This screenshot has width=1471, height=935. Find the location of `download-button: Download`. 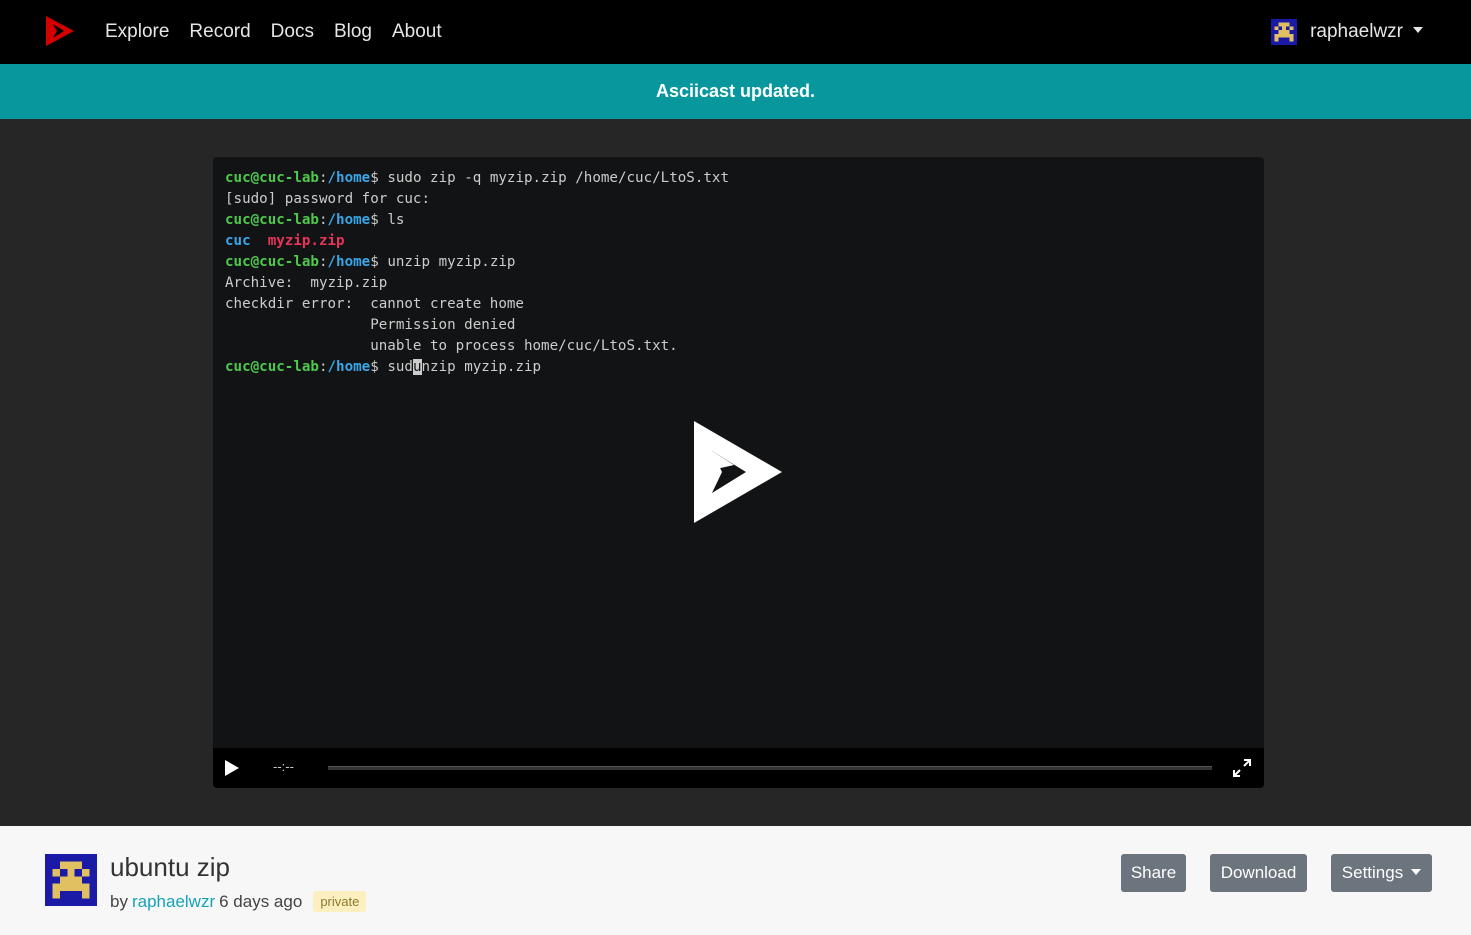

download-button: Download is located at coordinates (1258, 873).